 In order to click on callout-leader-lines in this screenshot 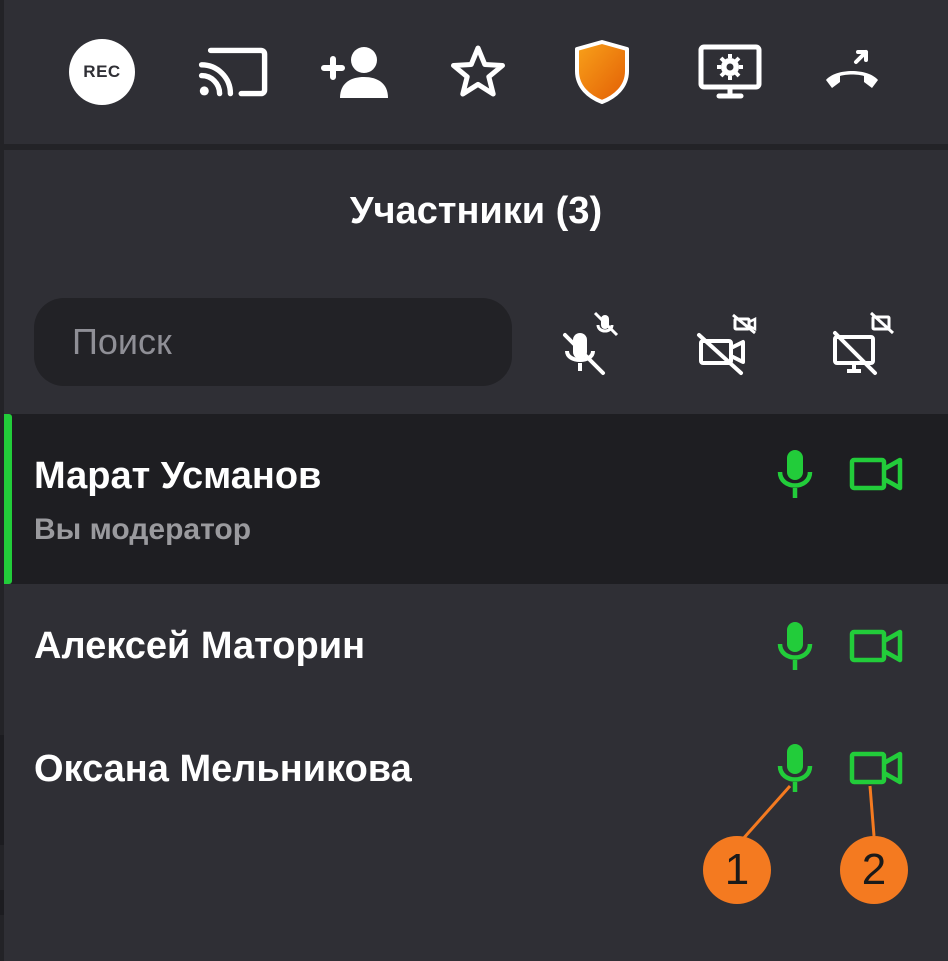, I will do `click(808, 813)`.